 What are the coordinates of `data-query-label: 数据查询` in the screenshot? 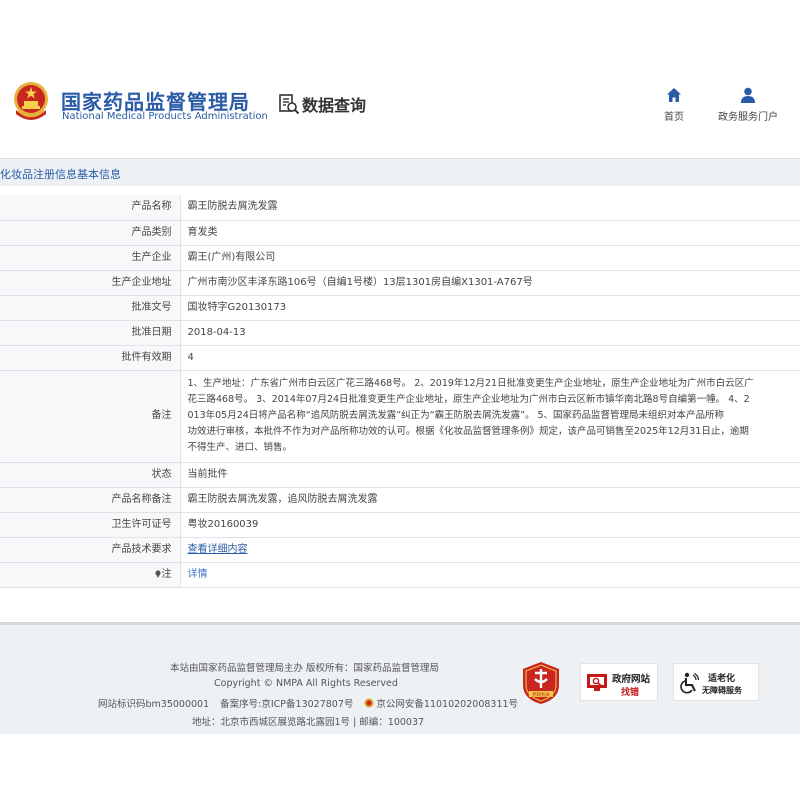 It's located at (334, 105).